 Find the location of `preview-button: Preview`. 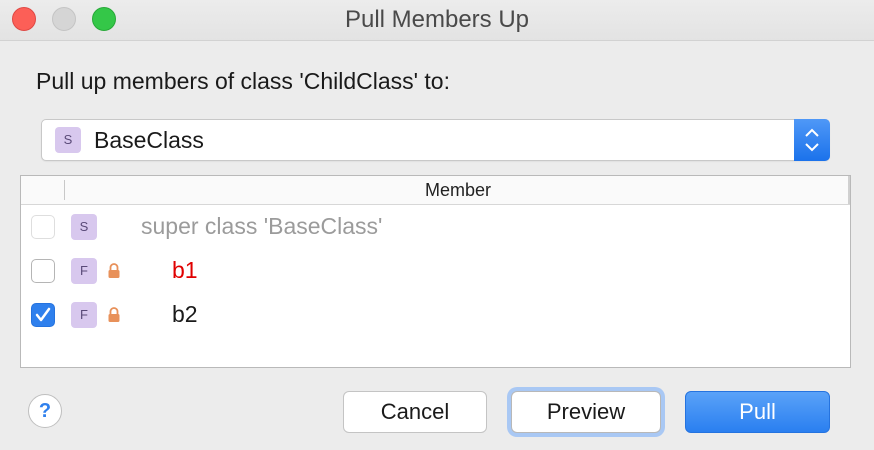

preview-button: Preview is located at coordinates (586, 412).